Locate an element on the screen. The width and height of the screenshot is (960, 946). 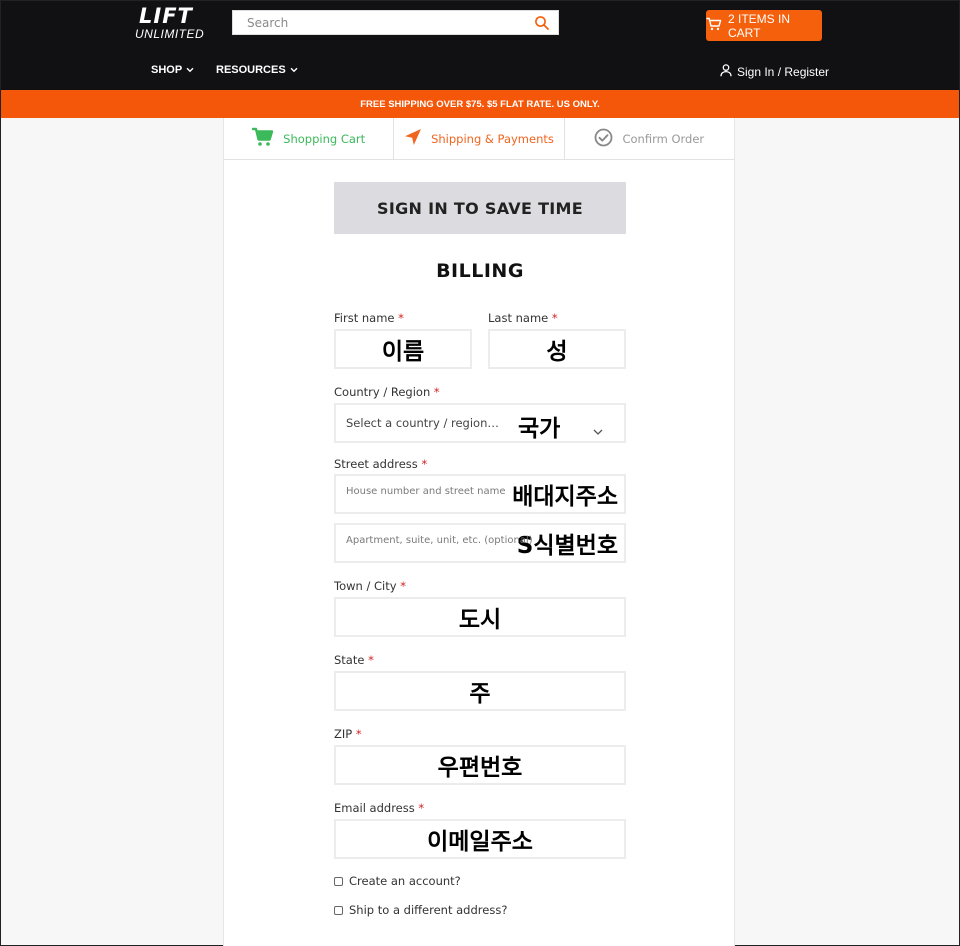
step-shipping-payments: Shipping & Payments is located at coordinates (479, 138).